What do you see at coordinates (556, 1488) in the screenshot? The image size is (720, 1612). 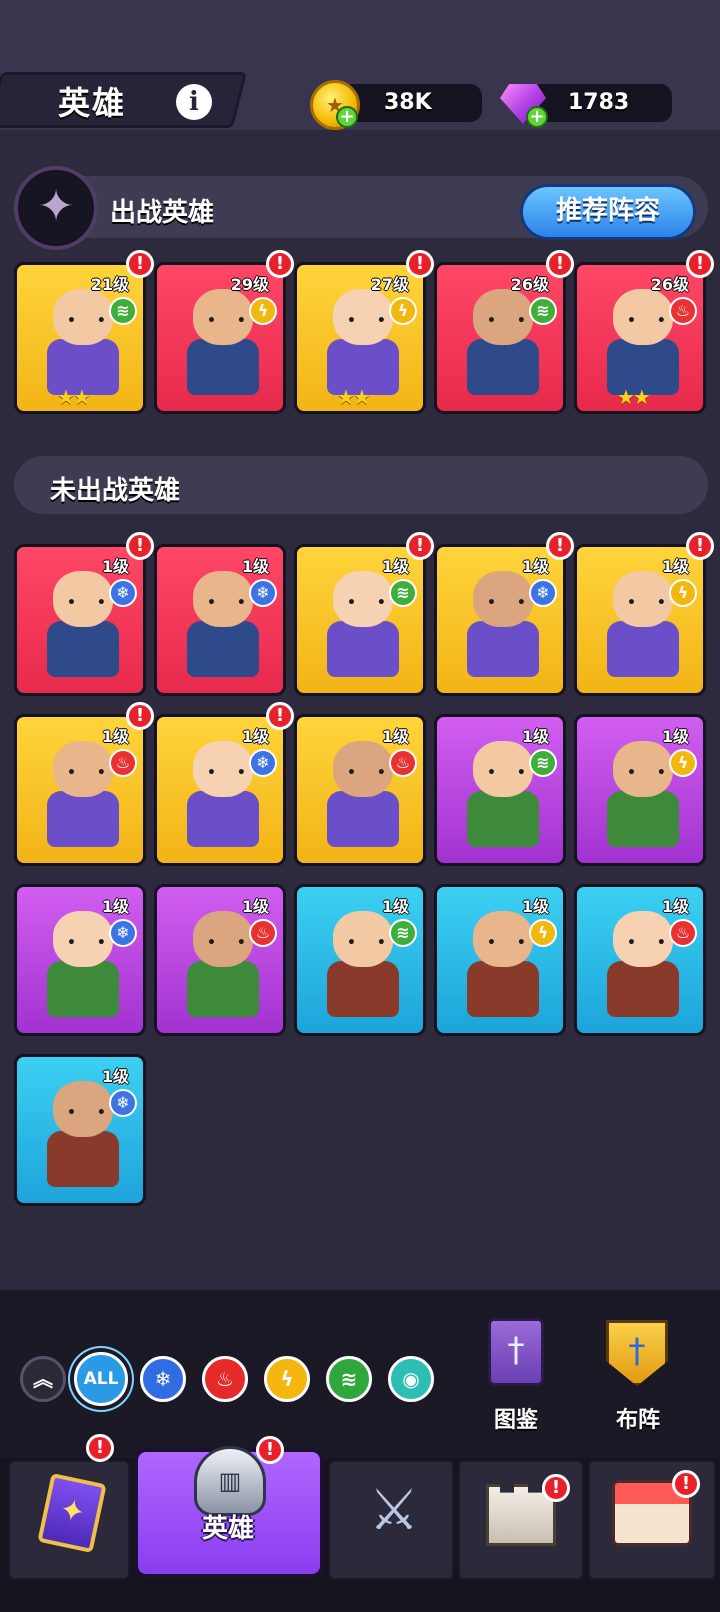 I see `castle-tab-alert-badge: !` at bounding box center [556, 1488].